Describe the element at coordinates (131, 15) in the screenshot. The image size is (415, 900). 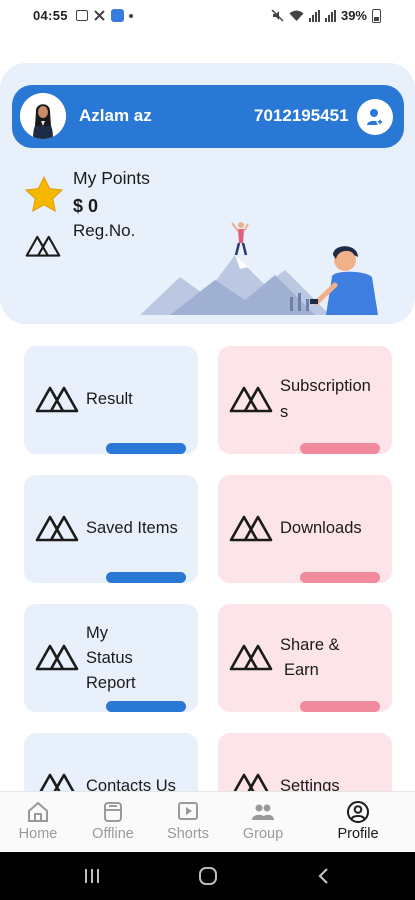
I see `dot-icon` at that location.